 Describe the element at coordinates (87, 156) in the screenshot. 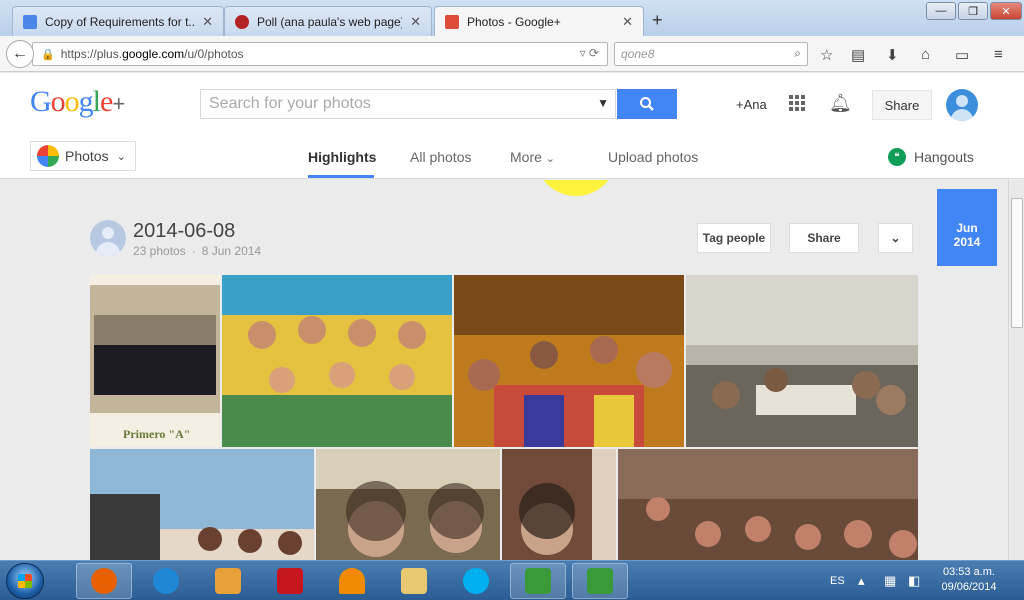

I see `photos-dropdown-label: Photos` at that location.